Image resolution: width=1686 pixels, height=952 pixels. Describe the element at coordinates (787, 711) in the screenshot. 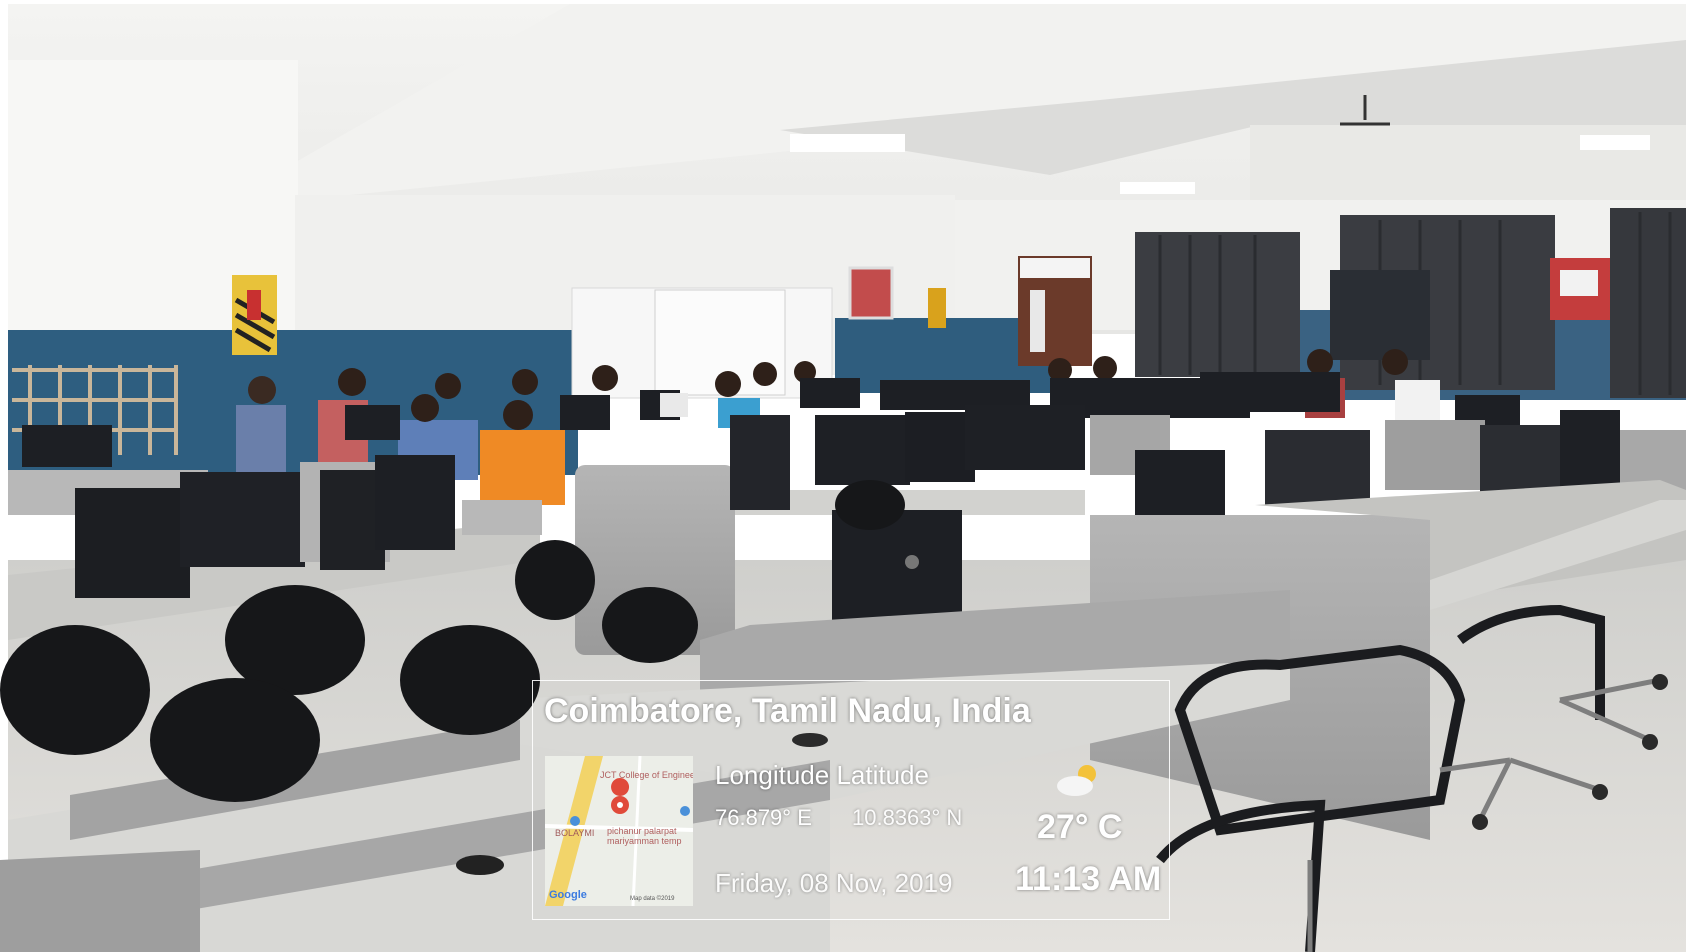

I see `location-title: Coimbatore, Tamil Nadu, India` at that location.